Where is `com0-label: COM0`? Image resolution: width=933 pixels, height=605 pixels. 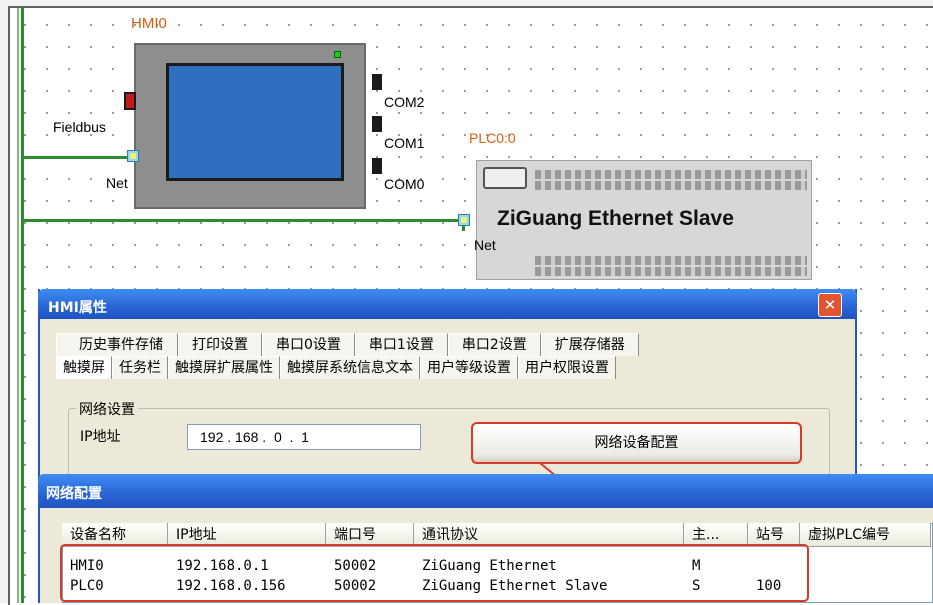 com0-label: COM0 is located at coordinates (404, 184).